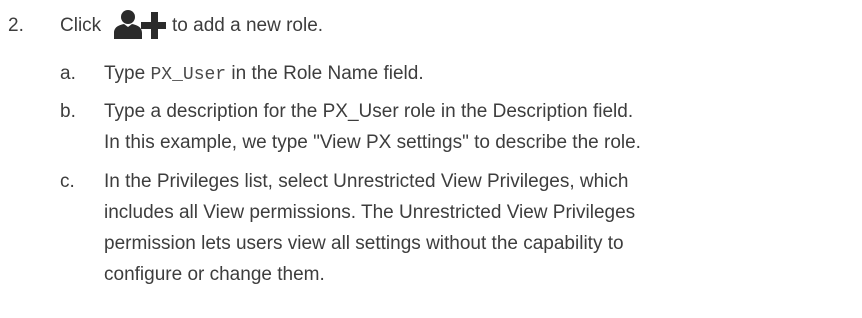  I want to click on step-text-click: Click, so click(81, 25).